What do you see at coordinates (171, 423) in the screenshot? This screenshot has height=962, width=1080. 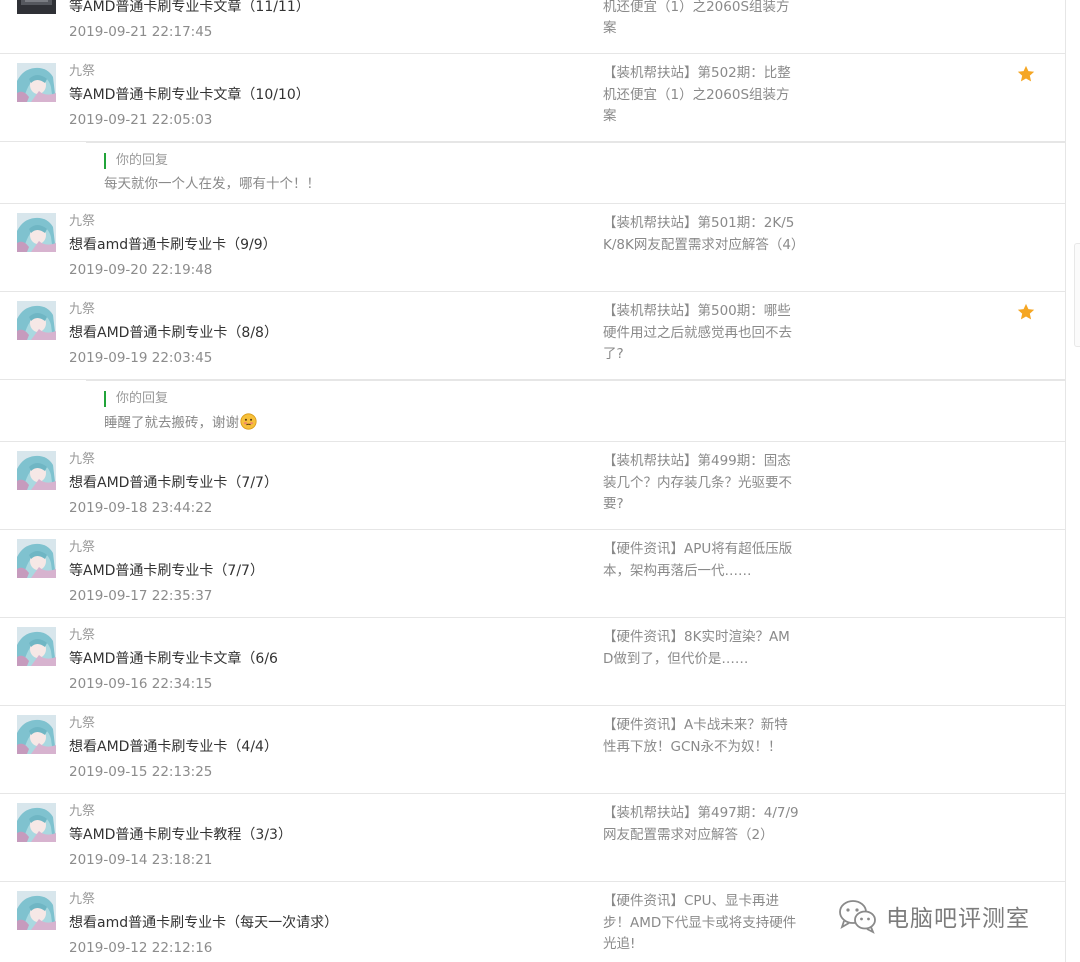 I see `reply-text-content: 睡醒了就去搬砖，谢谢` at bounding box center [171, 423].